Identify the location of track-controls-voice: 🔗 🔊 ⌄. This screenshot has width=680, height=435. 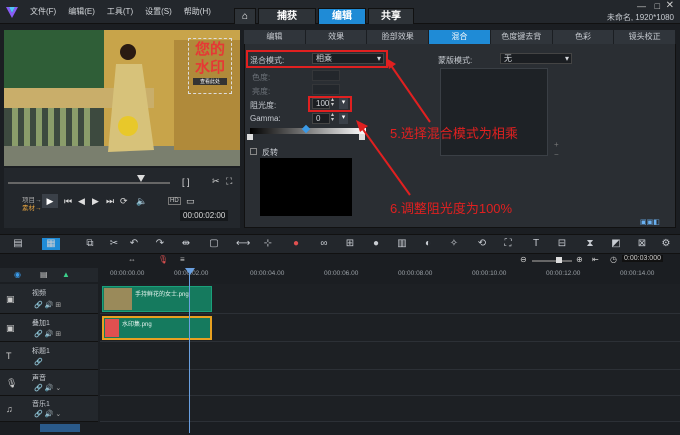
(47, 388).